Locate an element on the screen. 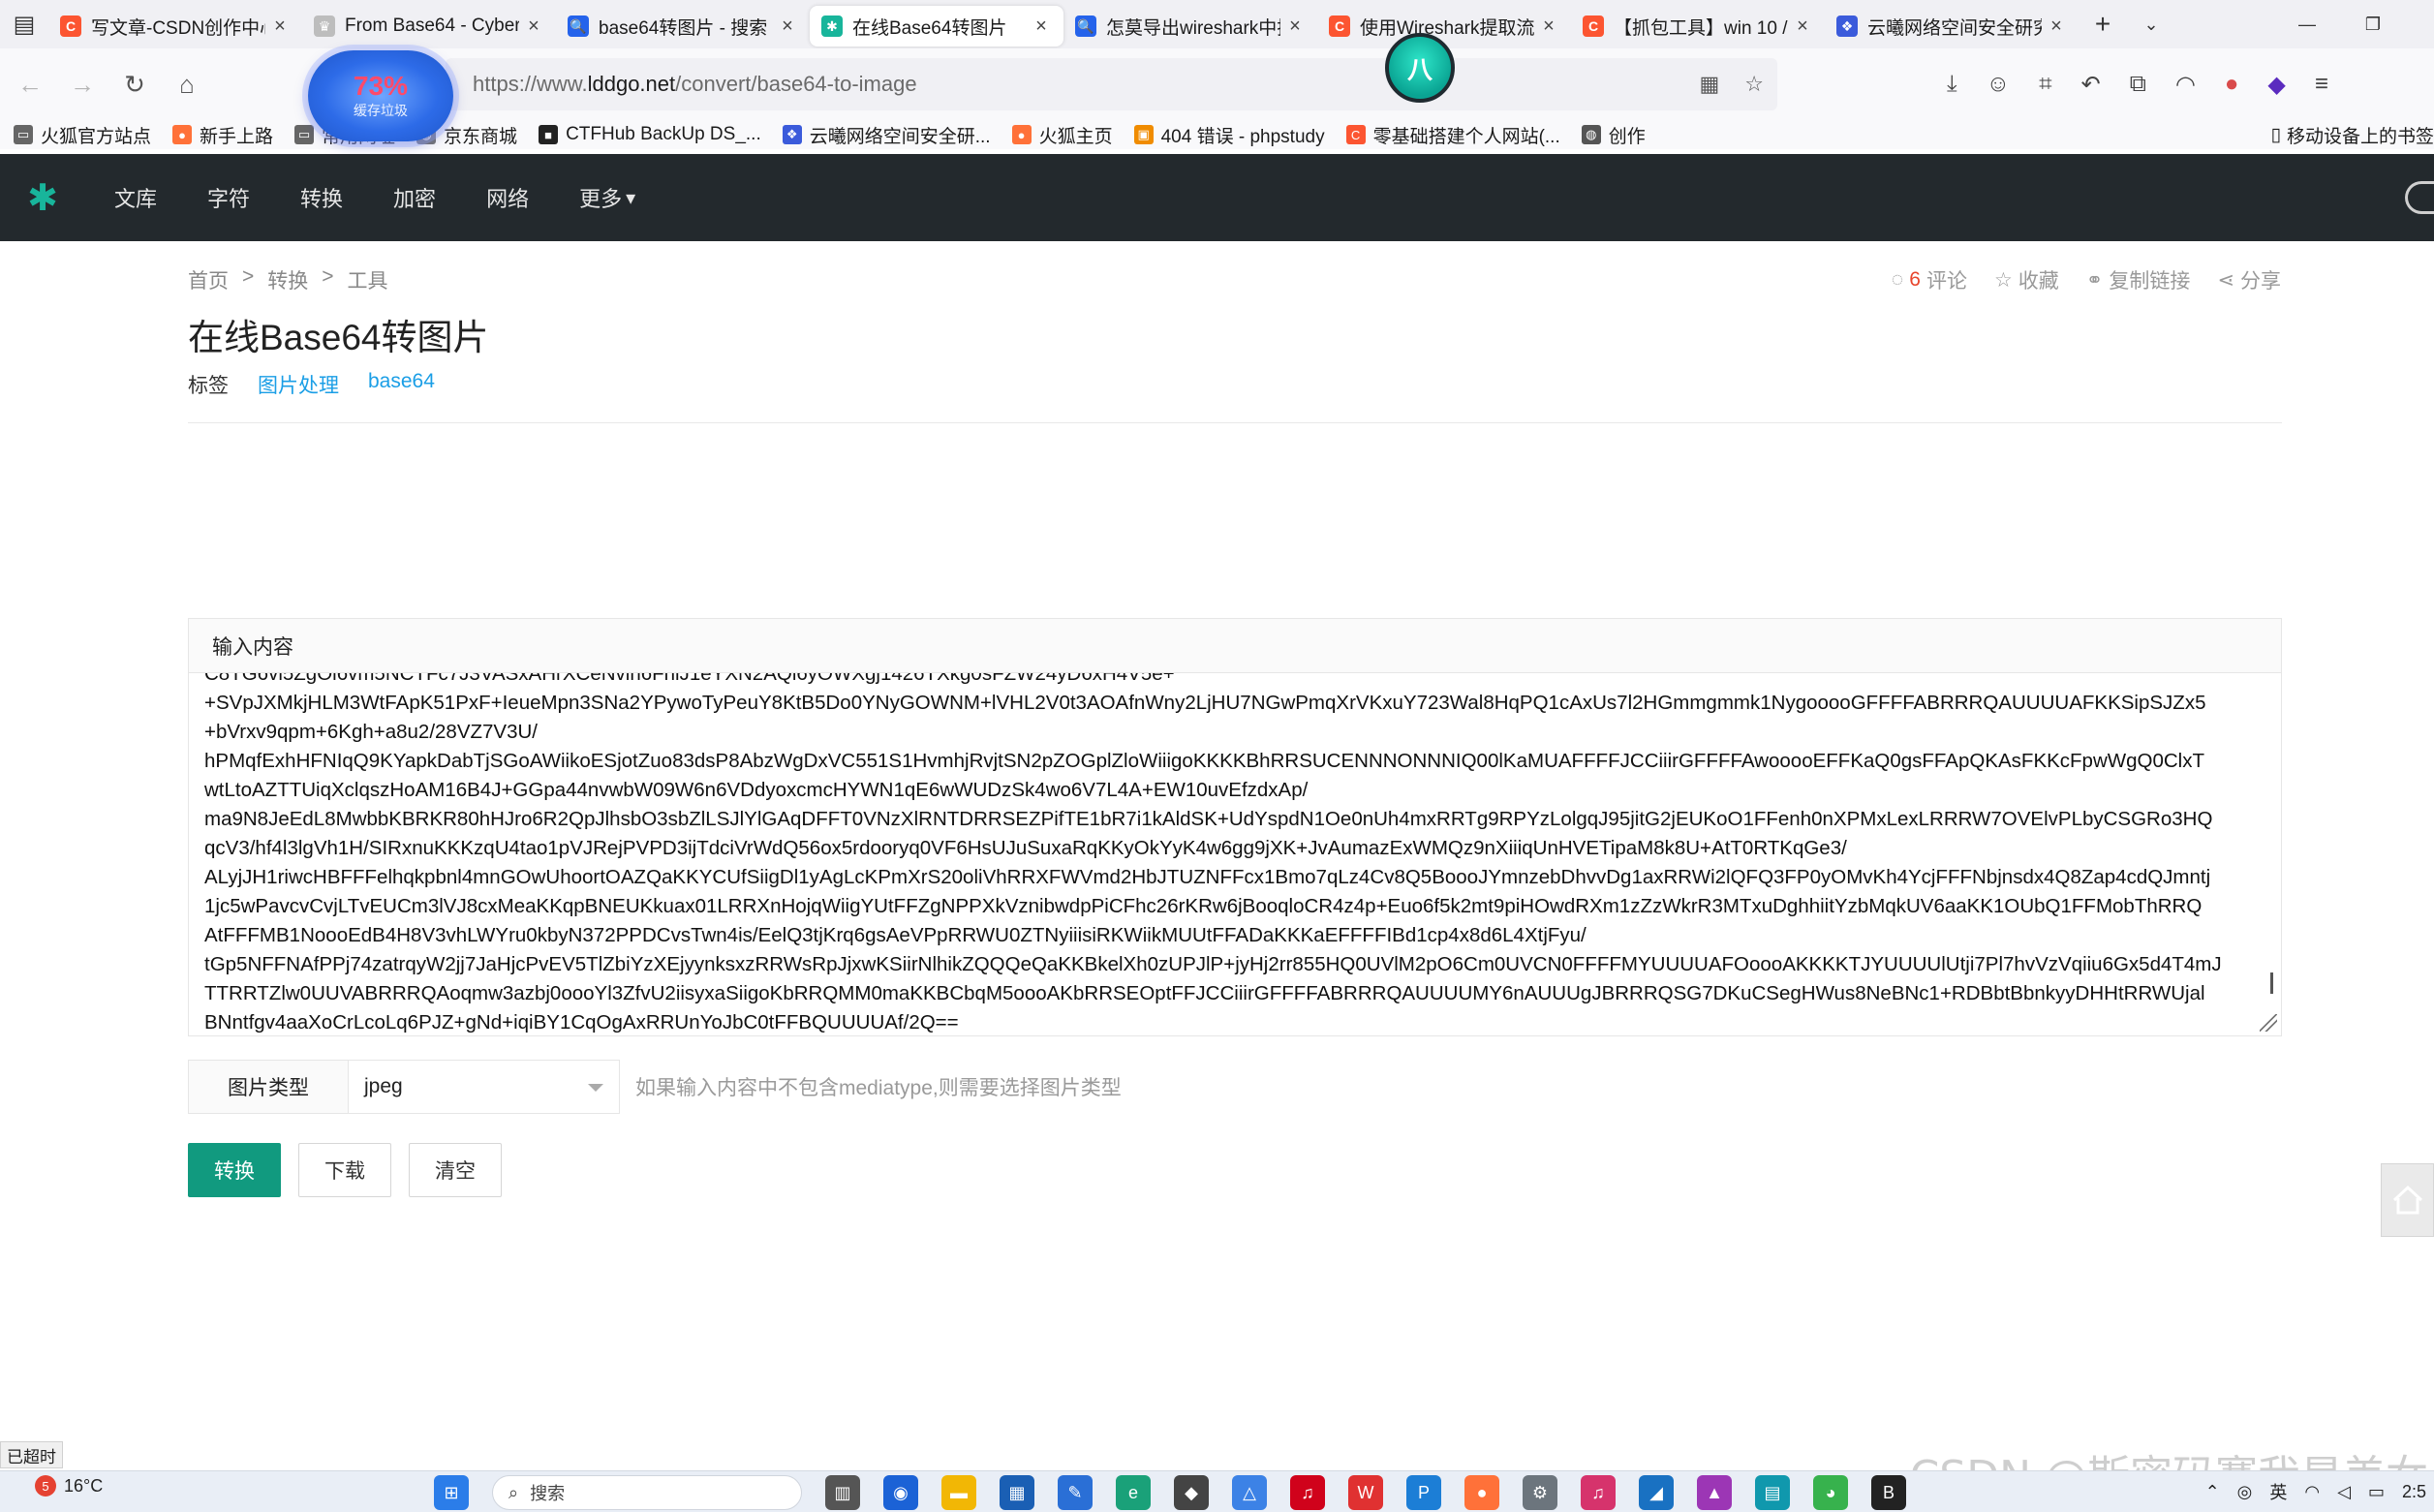 The image size is (2434, 1512). app-icon: ◉ is located at coordinates (901, 1493).